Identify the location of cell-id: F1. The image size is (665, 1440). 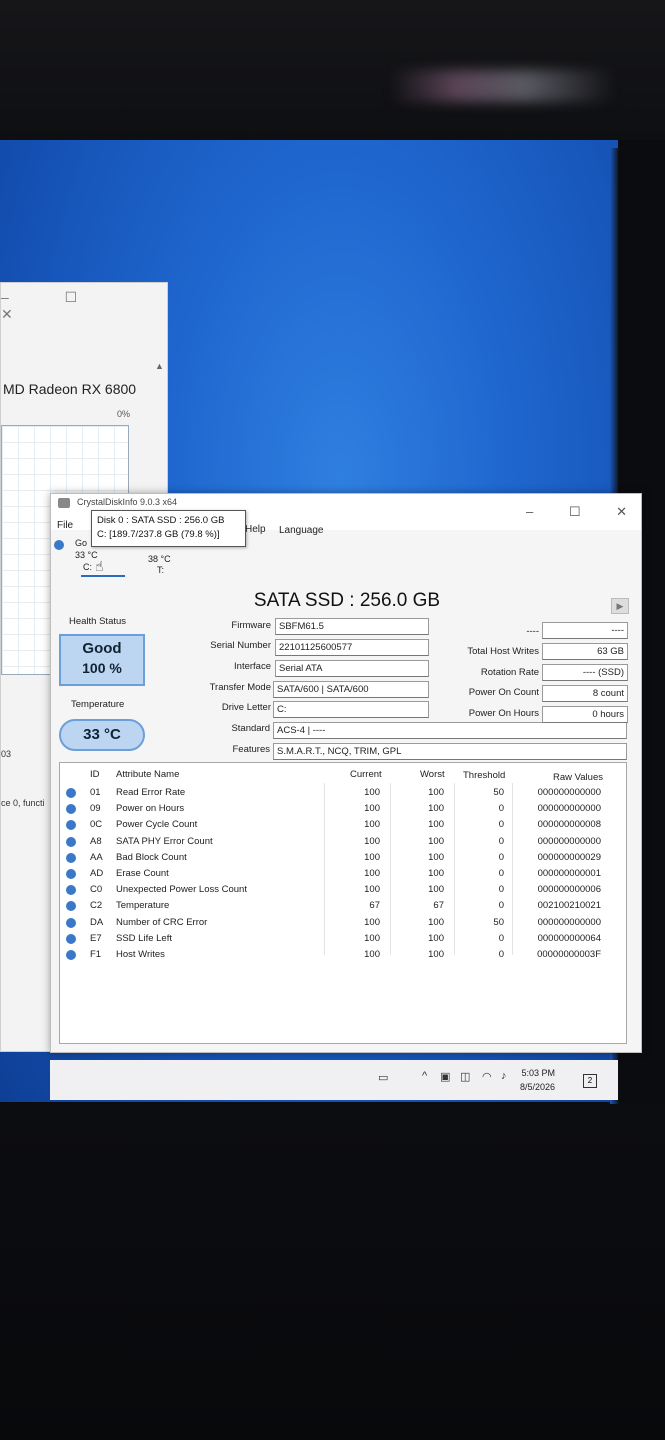
(96, 954).